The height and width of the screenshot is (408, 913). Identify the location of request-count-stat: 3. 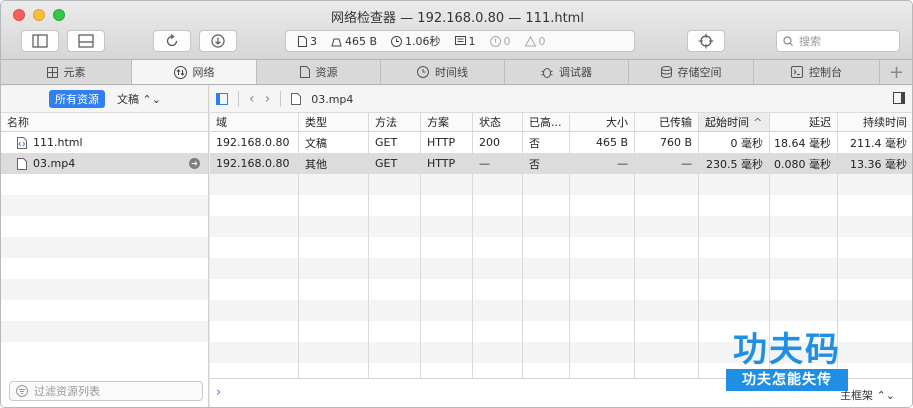
(307, 41).